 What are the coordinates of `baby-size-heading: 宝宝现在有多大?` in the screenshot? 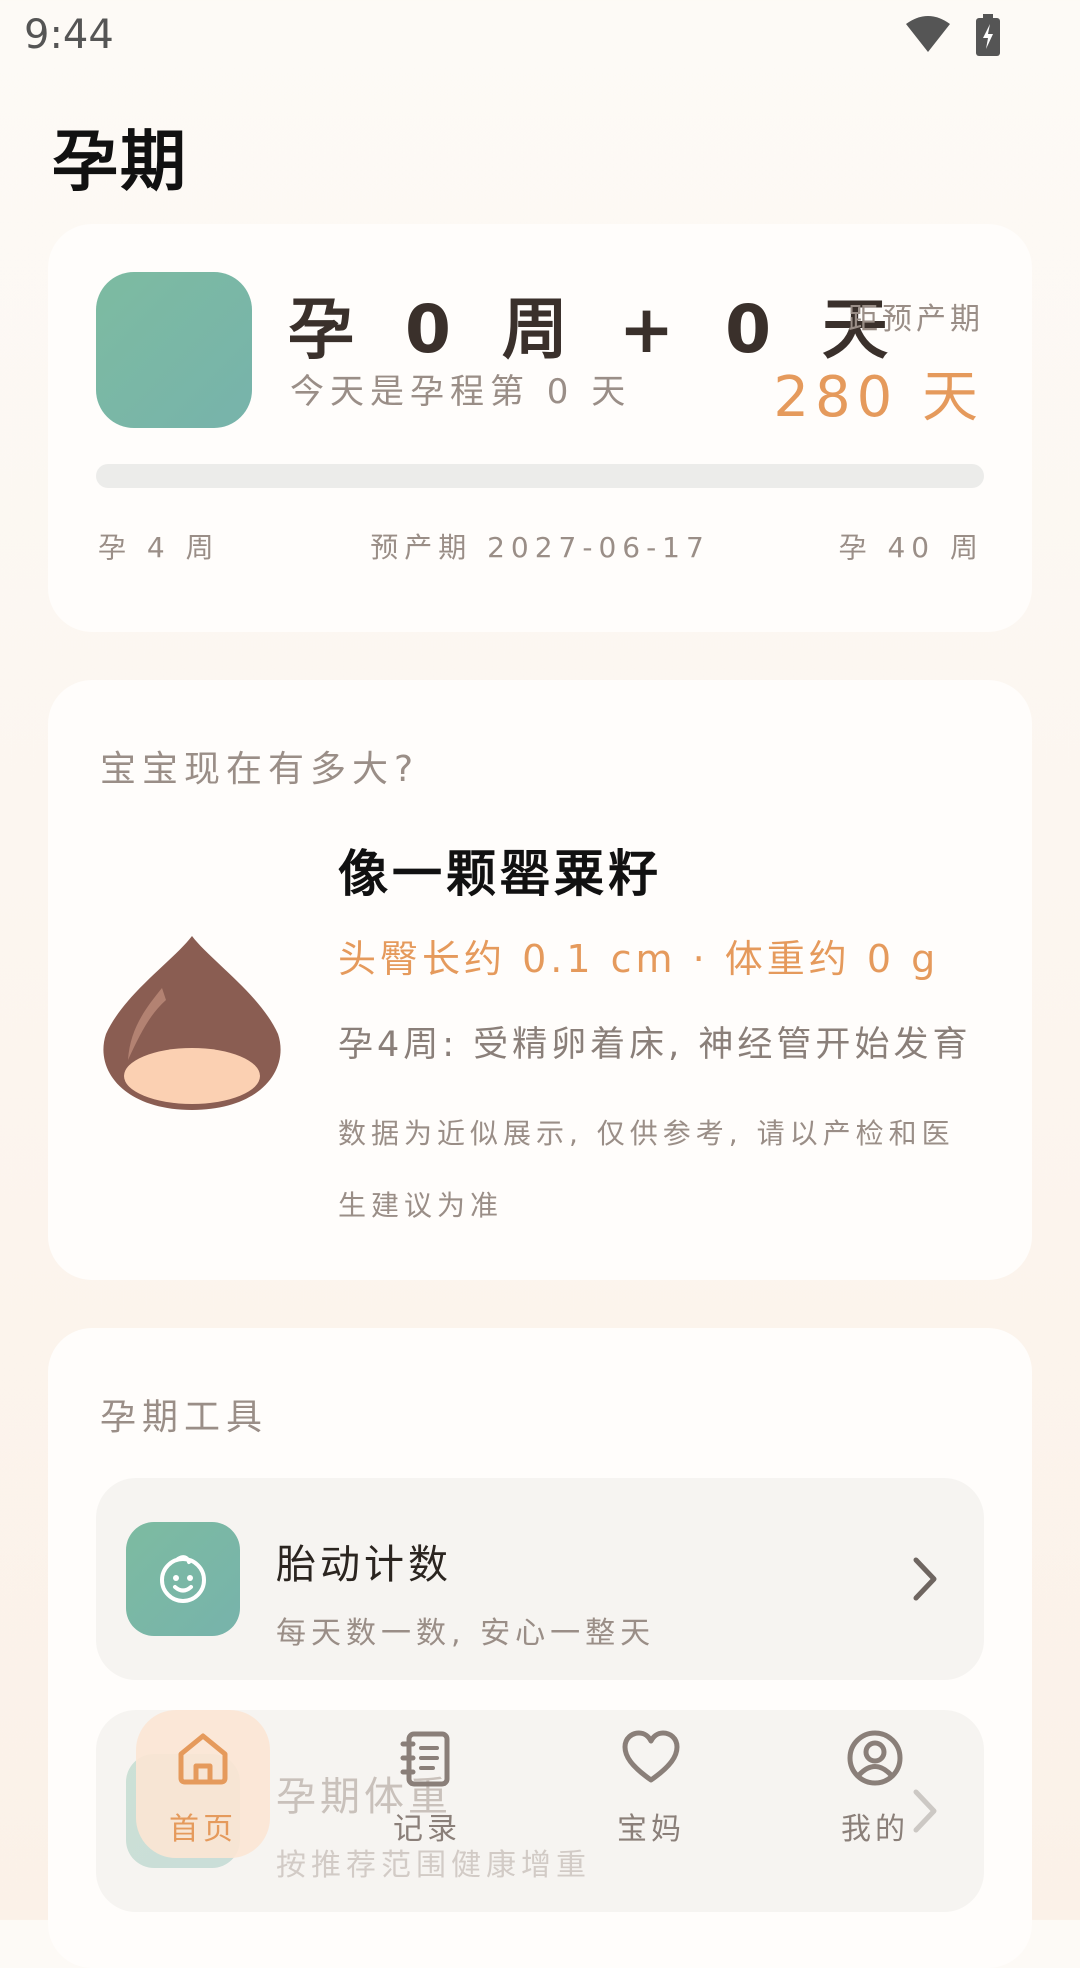 It's located at (260, 769).